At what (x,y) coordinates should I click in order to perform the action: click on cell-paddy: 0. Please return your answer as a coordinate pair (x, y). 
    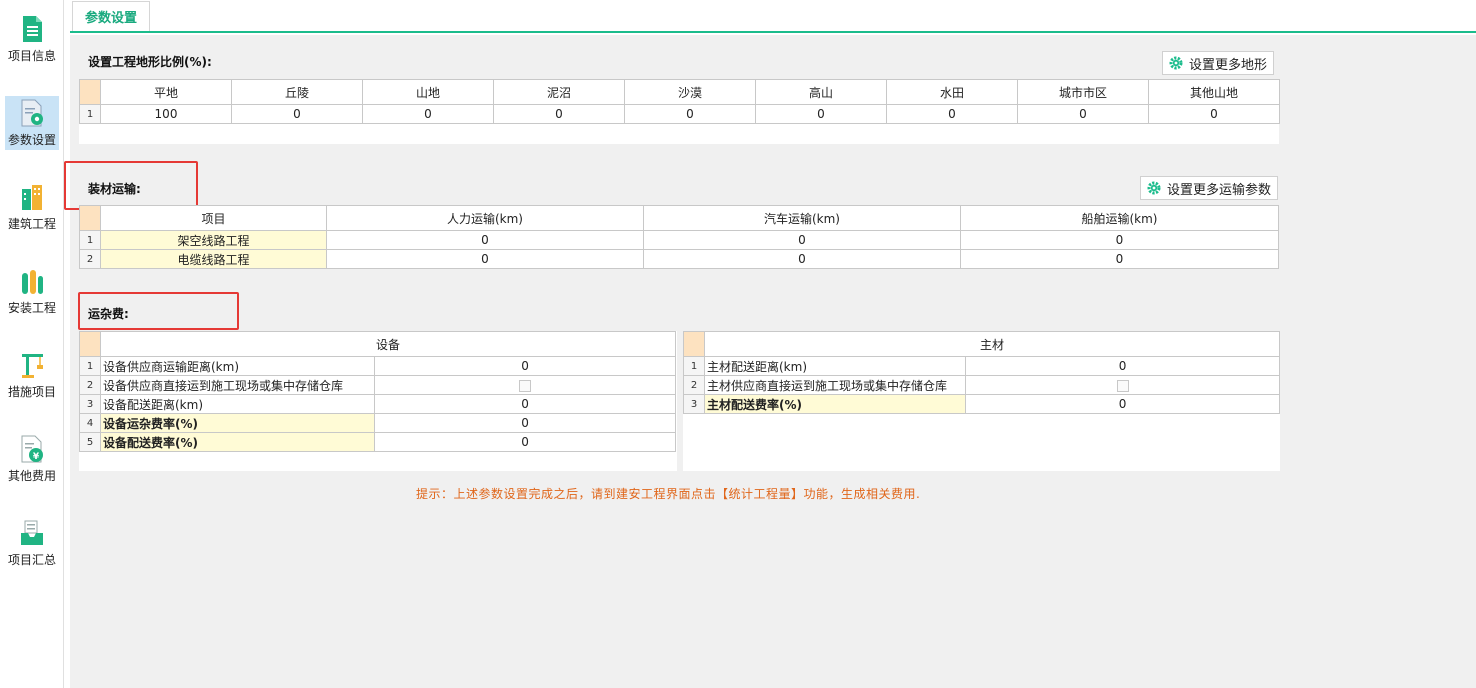
    Looking at the image, I should click on (952, 114).